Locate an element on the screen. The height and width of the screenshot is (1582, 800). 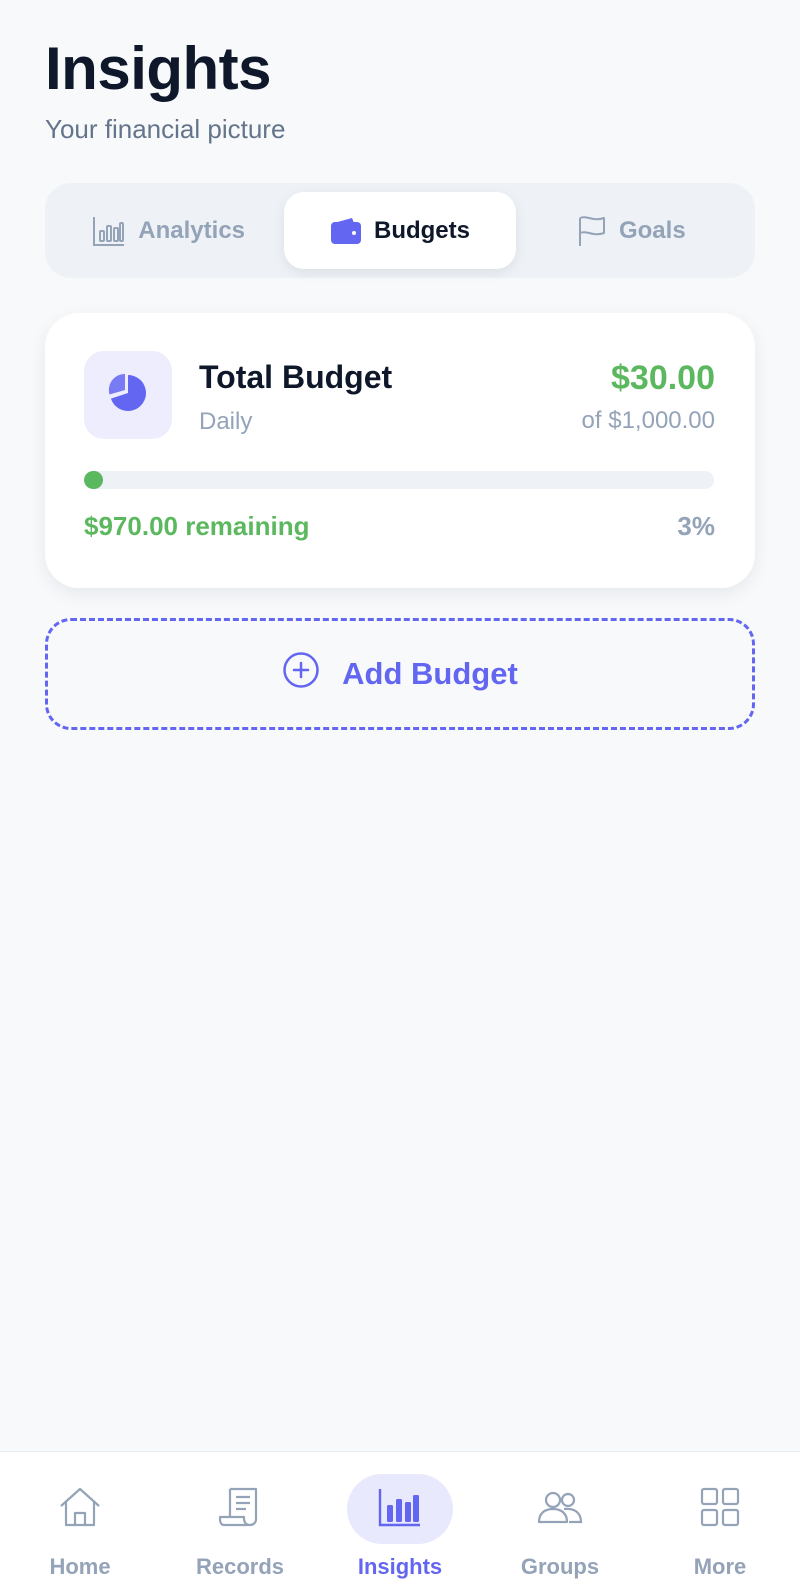
nav-label: Insights is located at coordinates (400, 1566).